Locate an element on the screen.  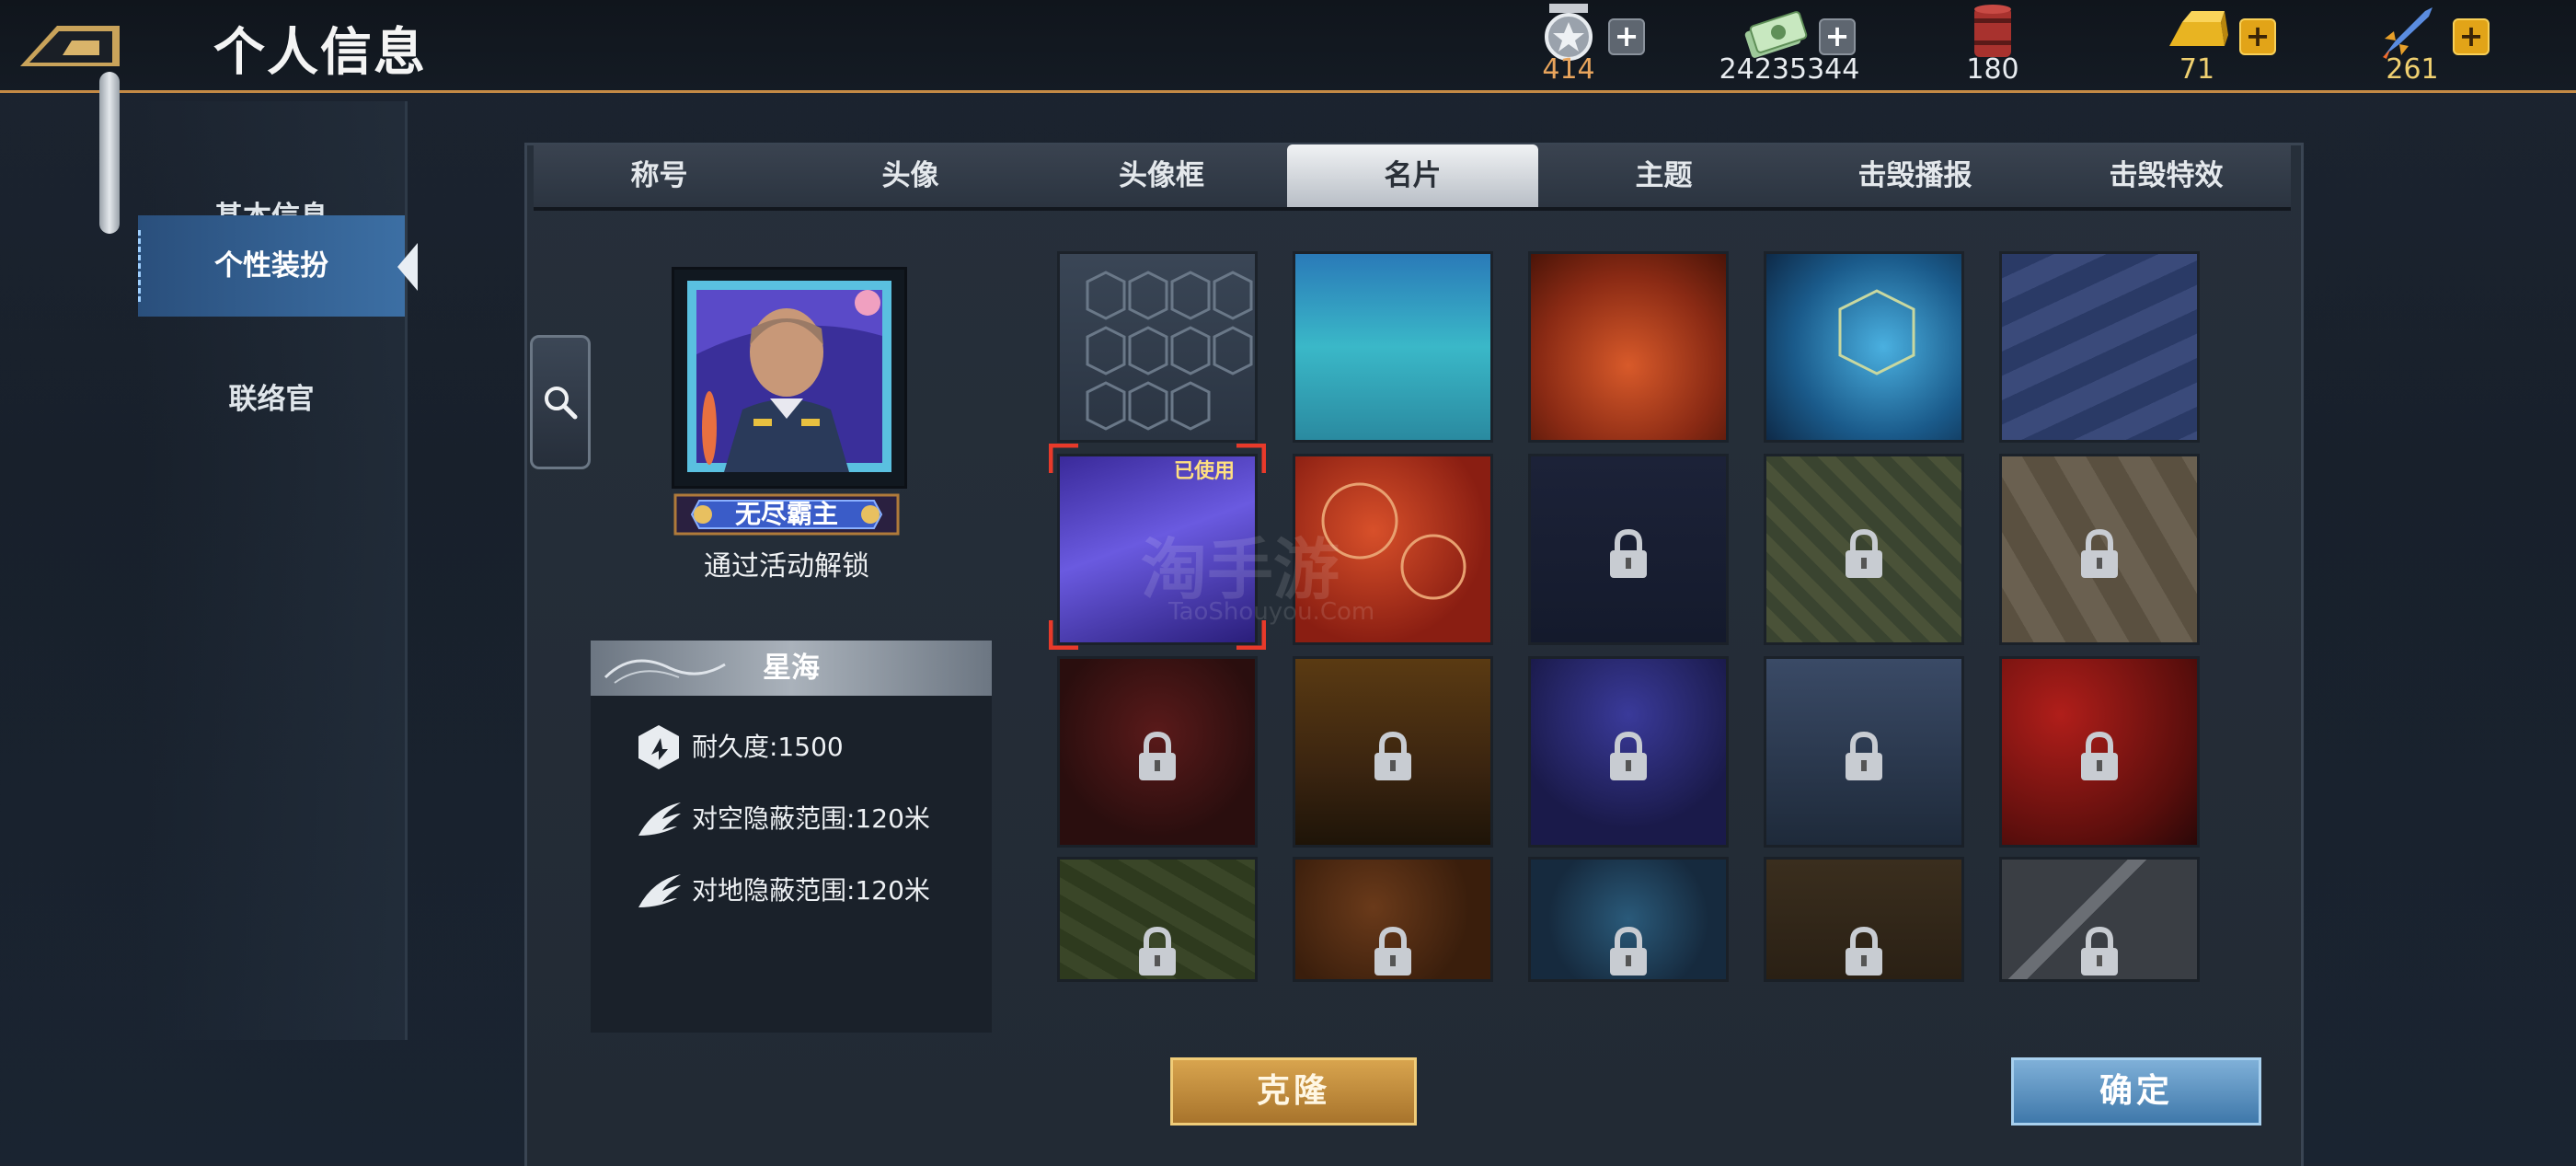
back-button is located at coordinates (71, 41).